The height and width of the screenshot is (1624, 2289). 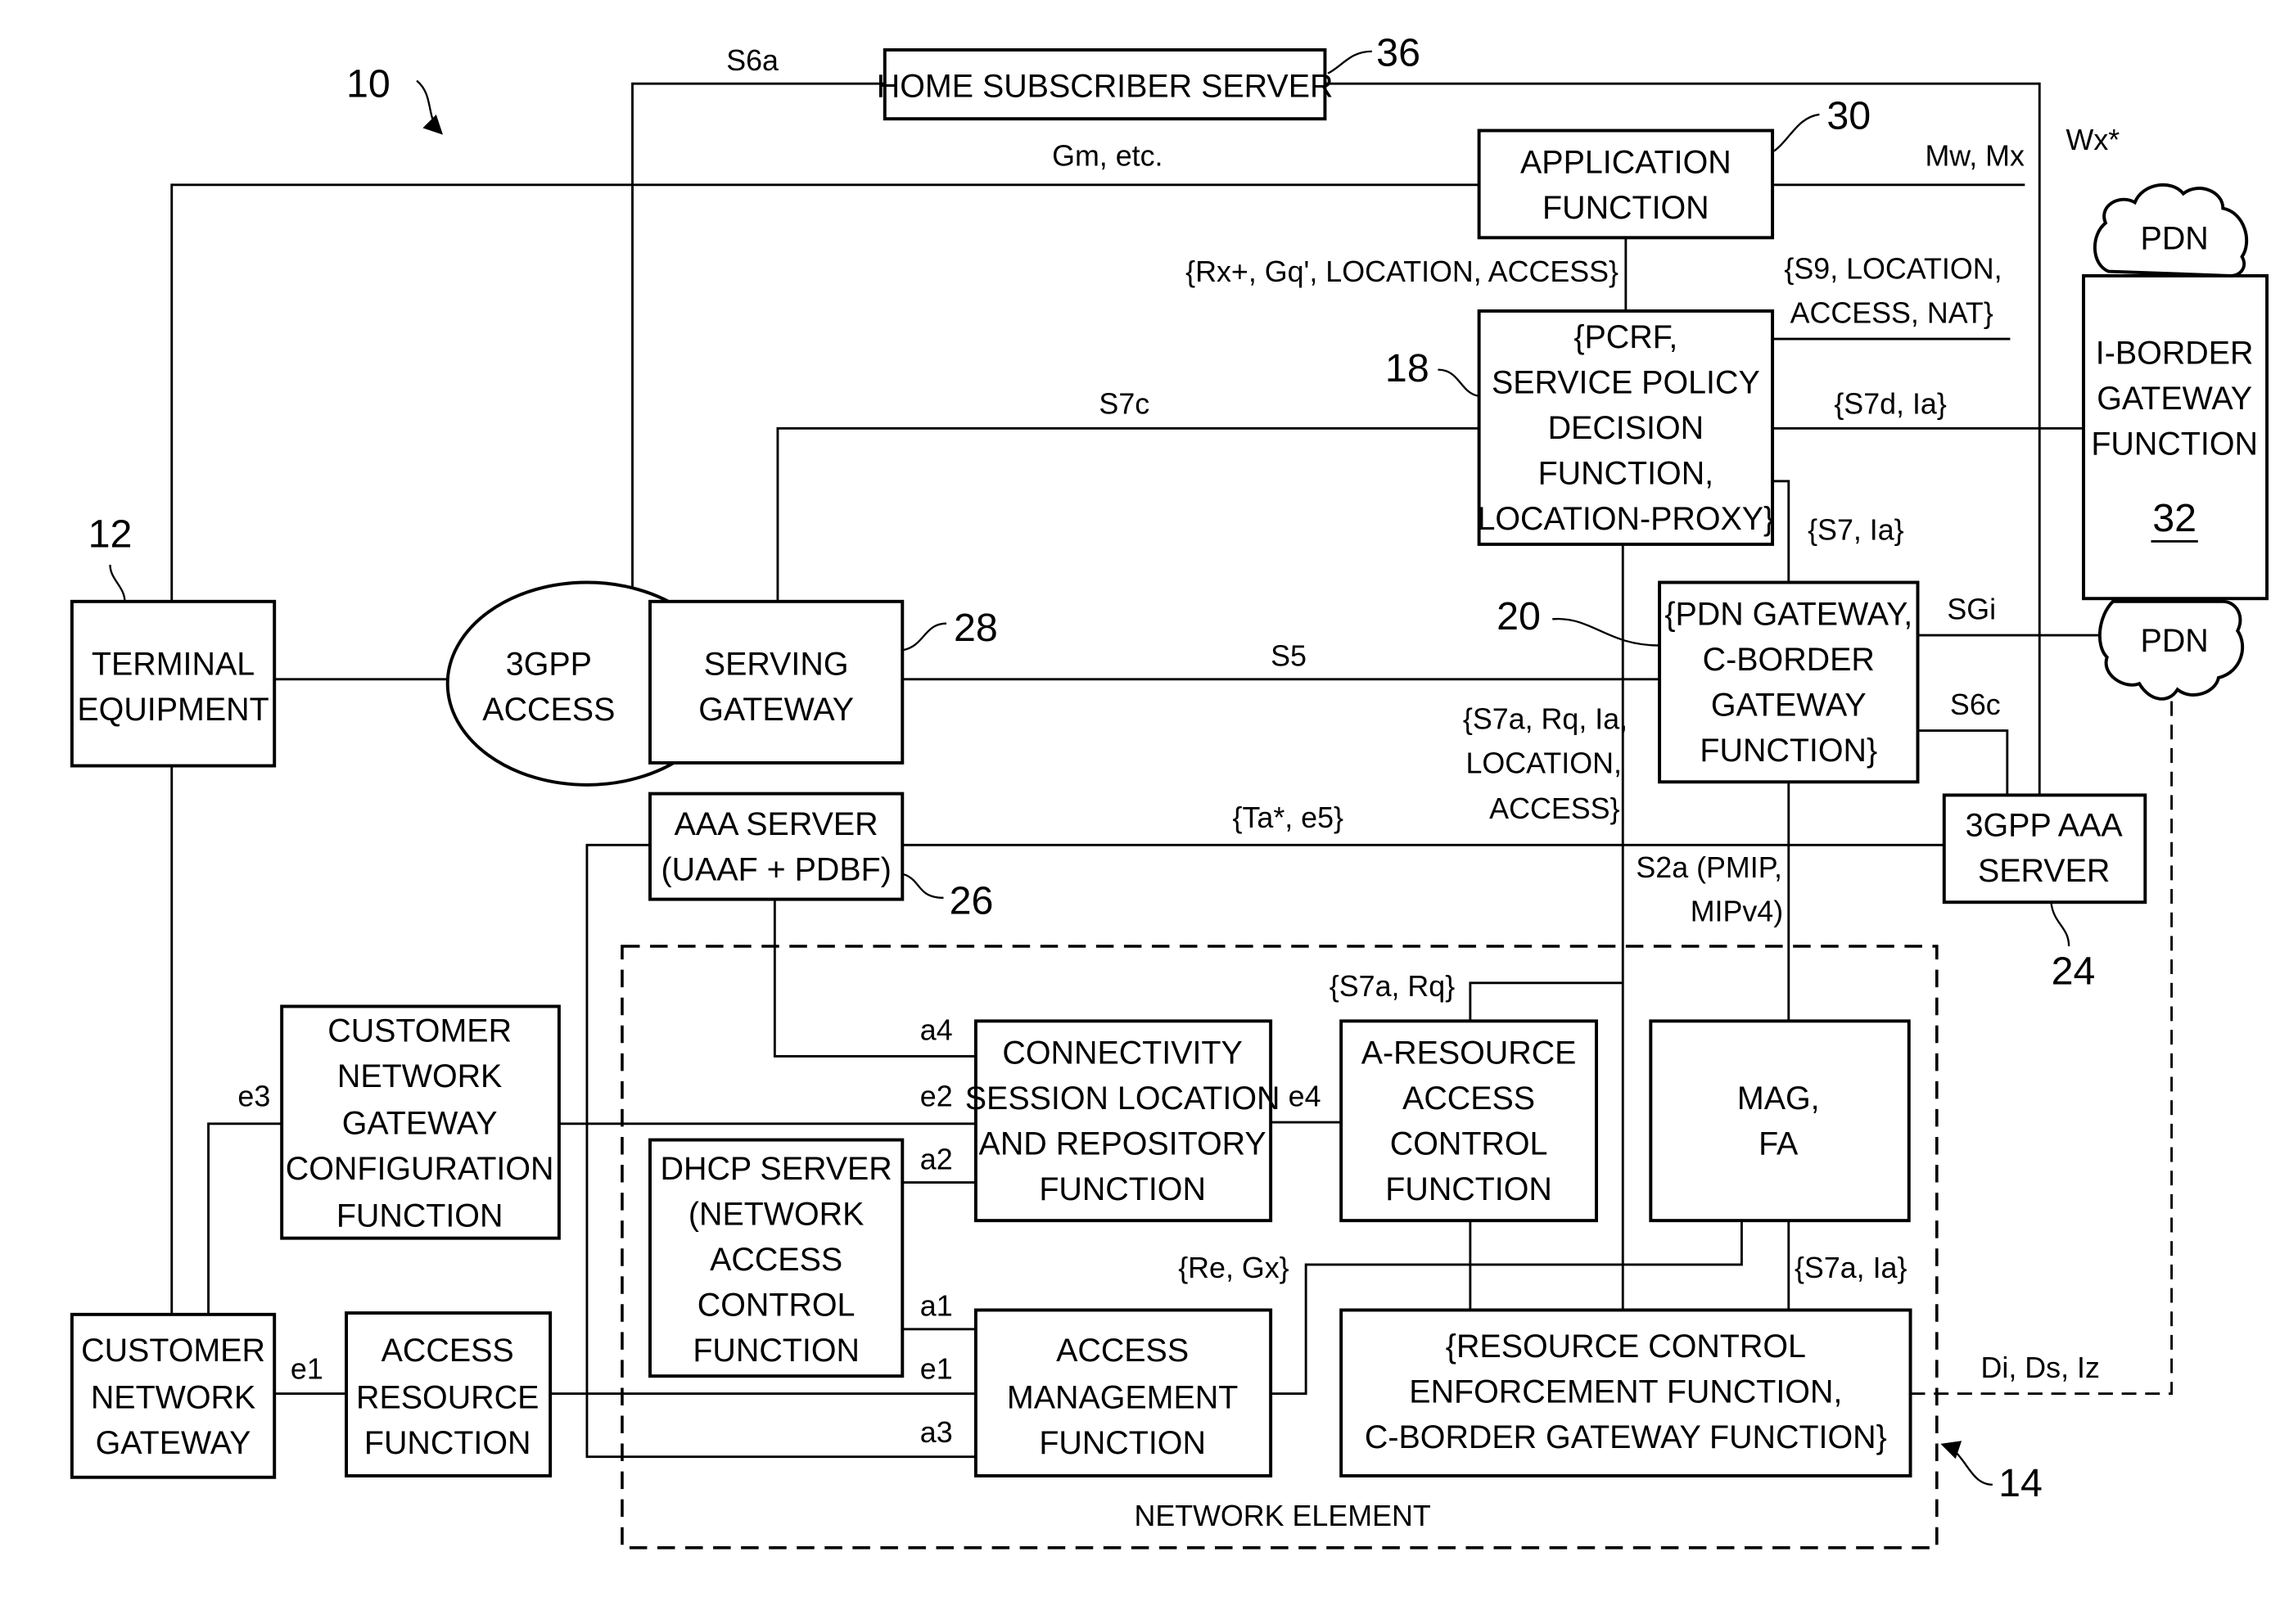 I want to click on aaa-server-box: AAA SERVER (UAAF + PDBF), so click(x=777, y=847).